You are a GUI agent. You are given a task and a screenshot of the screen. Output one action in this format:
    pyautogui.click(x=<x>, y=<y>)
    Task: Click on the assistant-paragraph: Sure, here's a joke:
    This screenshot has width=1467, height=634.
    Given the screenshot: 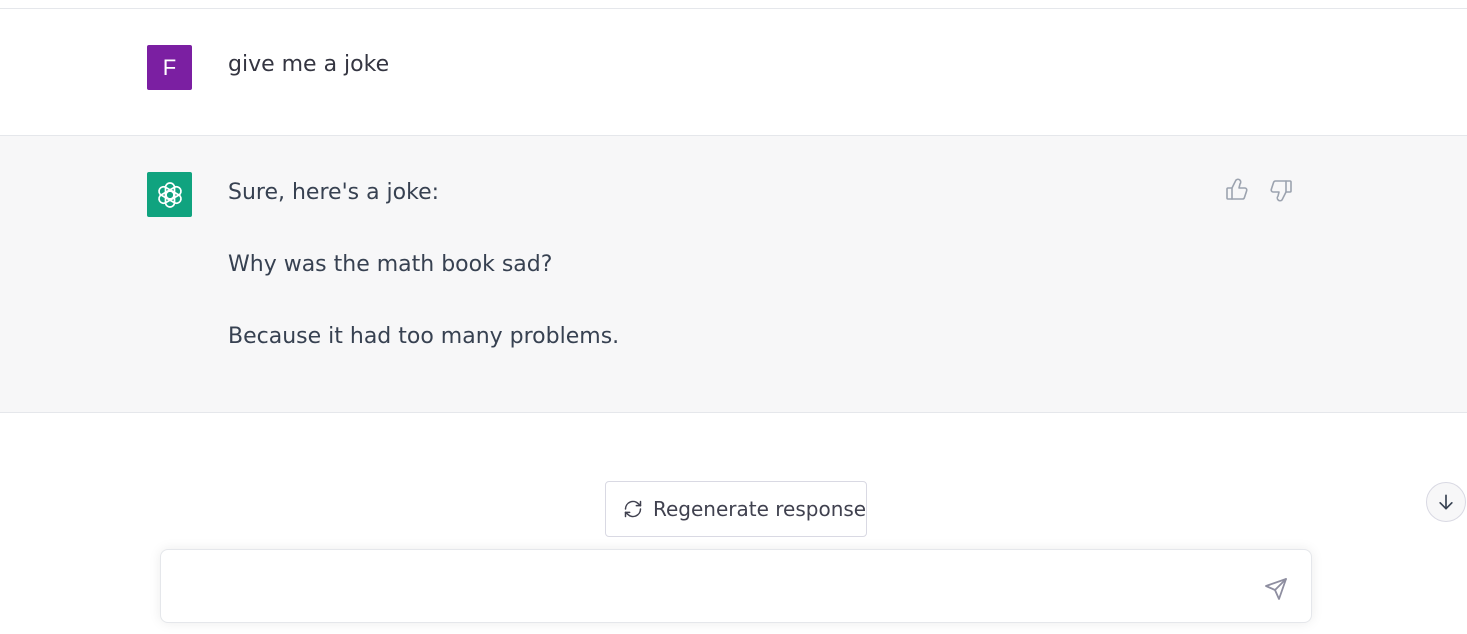 What is the action you would take?
    pyautogui.click(x=334, y=192)
    